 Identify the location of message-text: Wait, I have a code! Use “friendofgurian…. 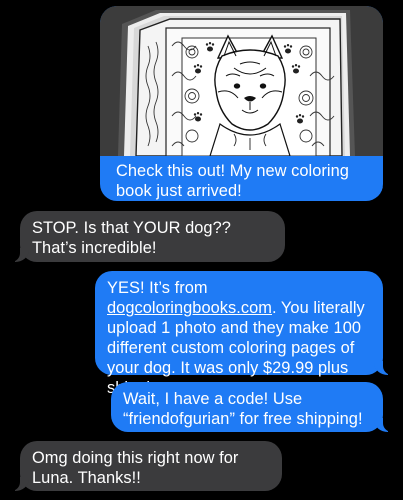
(243, 409).